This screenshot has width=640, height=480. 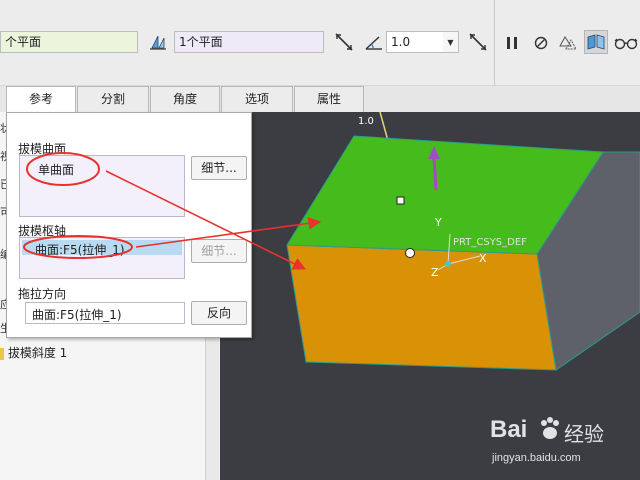 What do you see at coordinates (448, 264) in the screenshot?
I see `csys-origin` at bounding box center [448, 264].